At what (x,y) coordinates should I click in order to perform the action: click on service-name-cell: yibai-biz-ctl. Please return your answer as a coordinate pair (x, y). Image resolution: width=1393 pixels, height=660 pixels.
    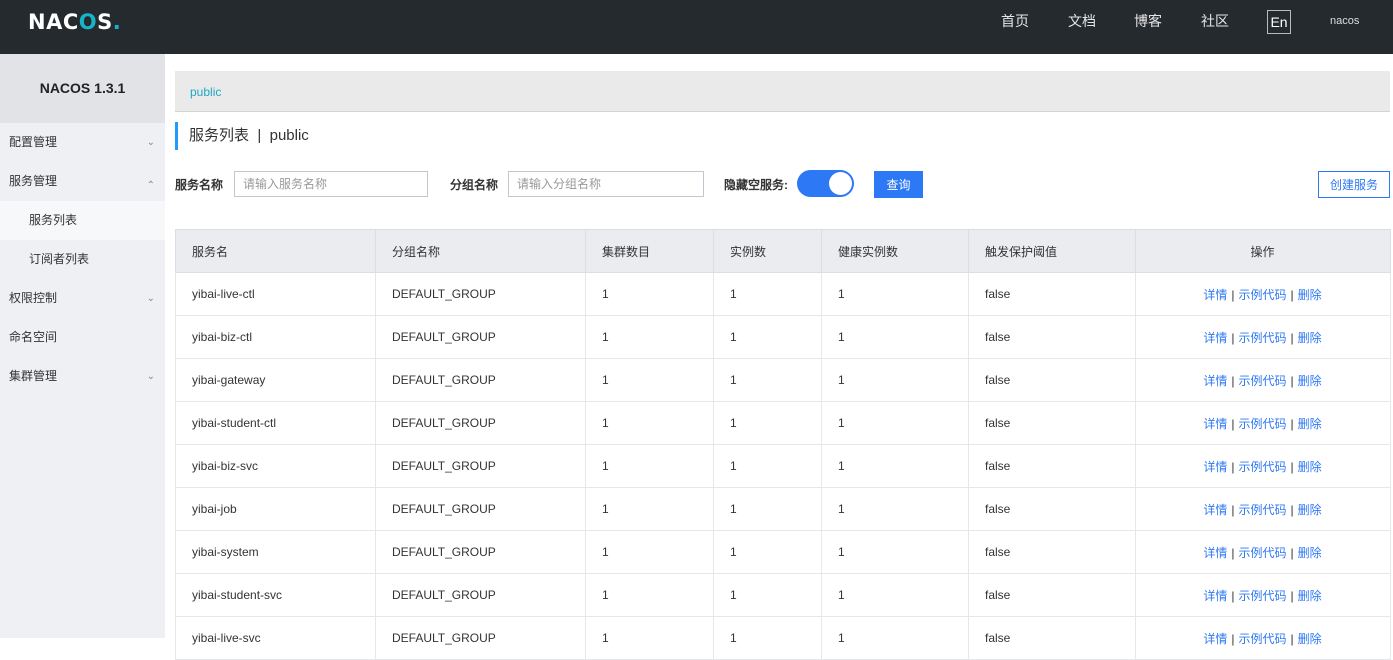
    Looking at the image, I should click on (275, 337).